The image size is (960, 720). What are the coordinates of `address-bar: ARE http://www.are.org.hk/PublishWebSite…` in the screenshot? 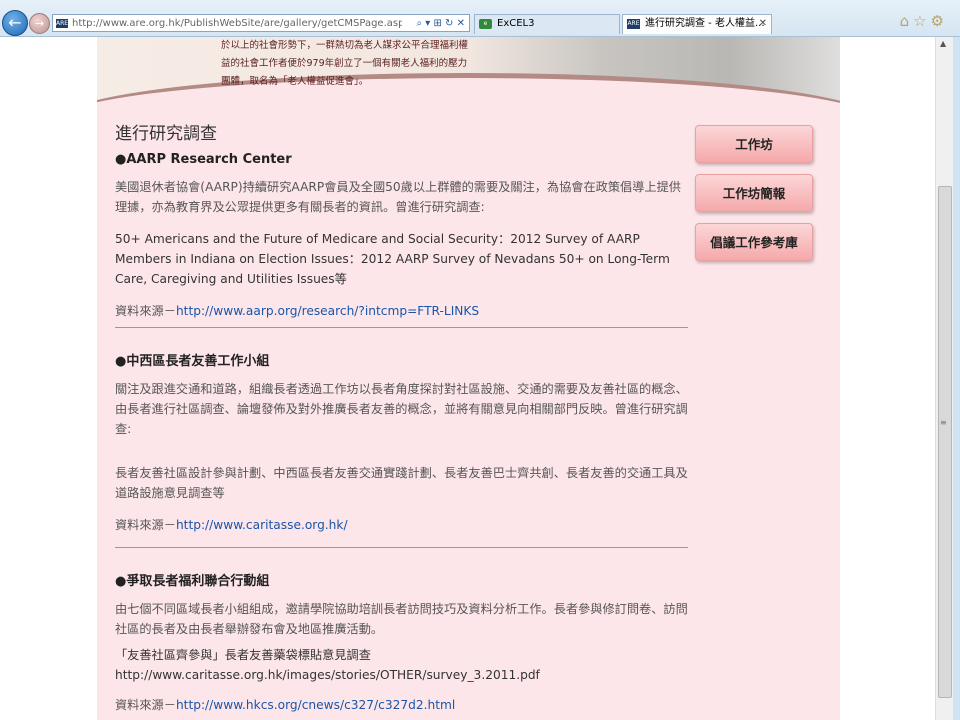 It's located at (261, 23).